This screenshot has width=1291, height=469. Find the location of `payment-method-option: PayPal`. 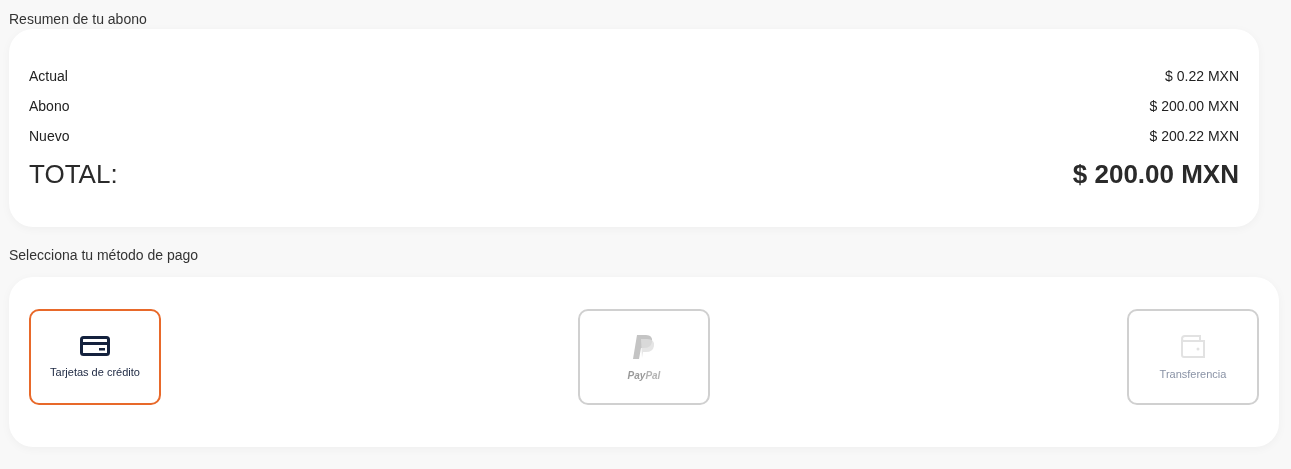

payment-method-option: PayPal is located at coordinates (644, 357).